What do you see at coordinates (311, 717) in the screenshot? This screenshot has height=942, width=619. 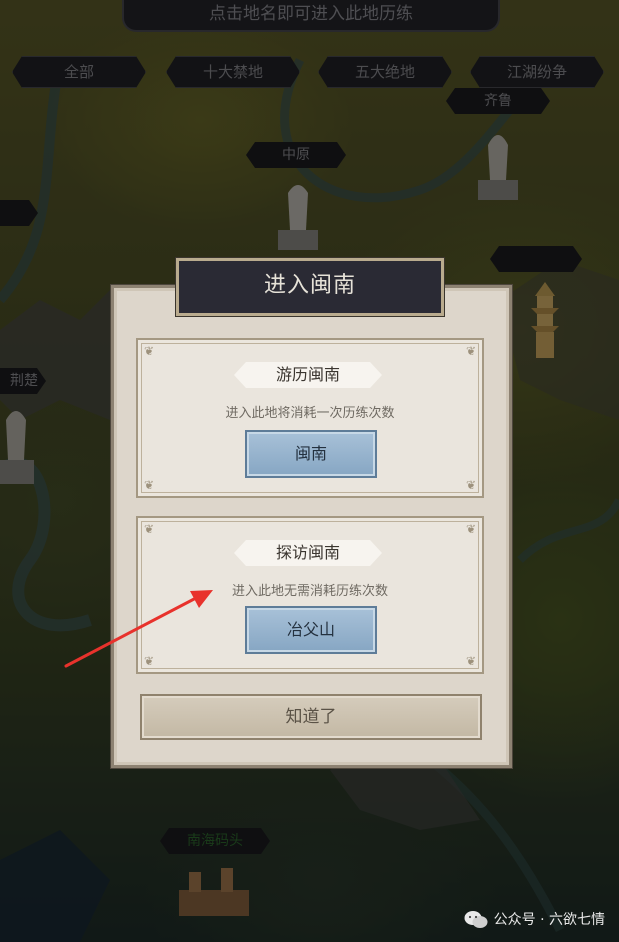 I see `got-it-button: 知道了` at bounding box center [311, 717].